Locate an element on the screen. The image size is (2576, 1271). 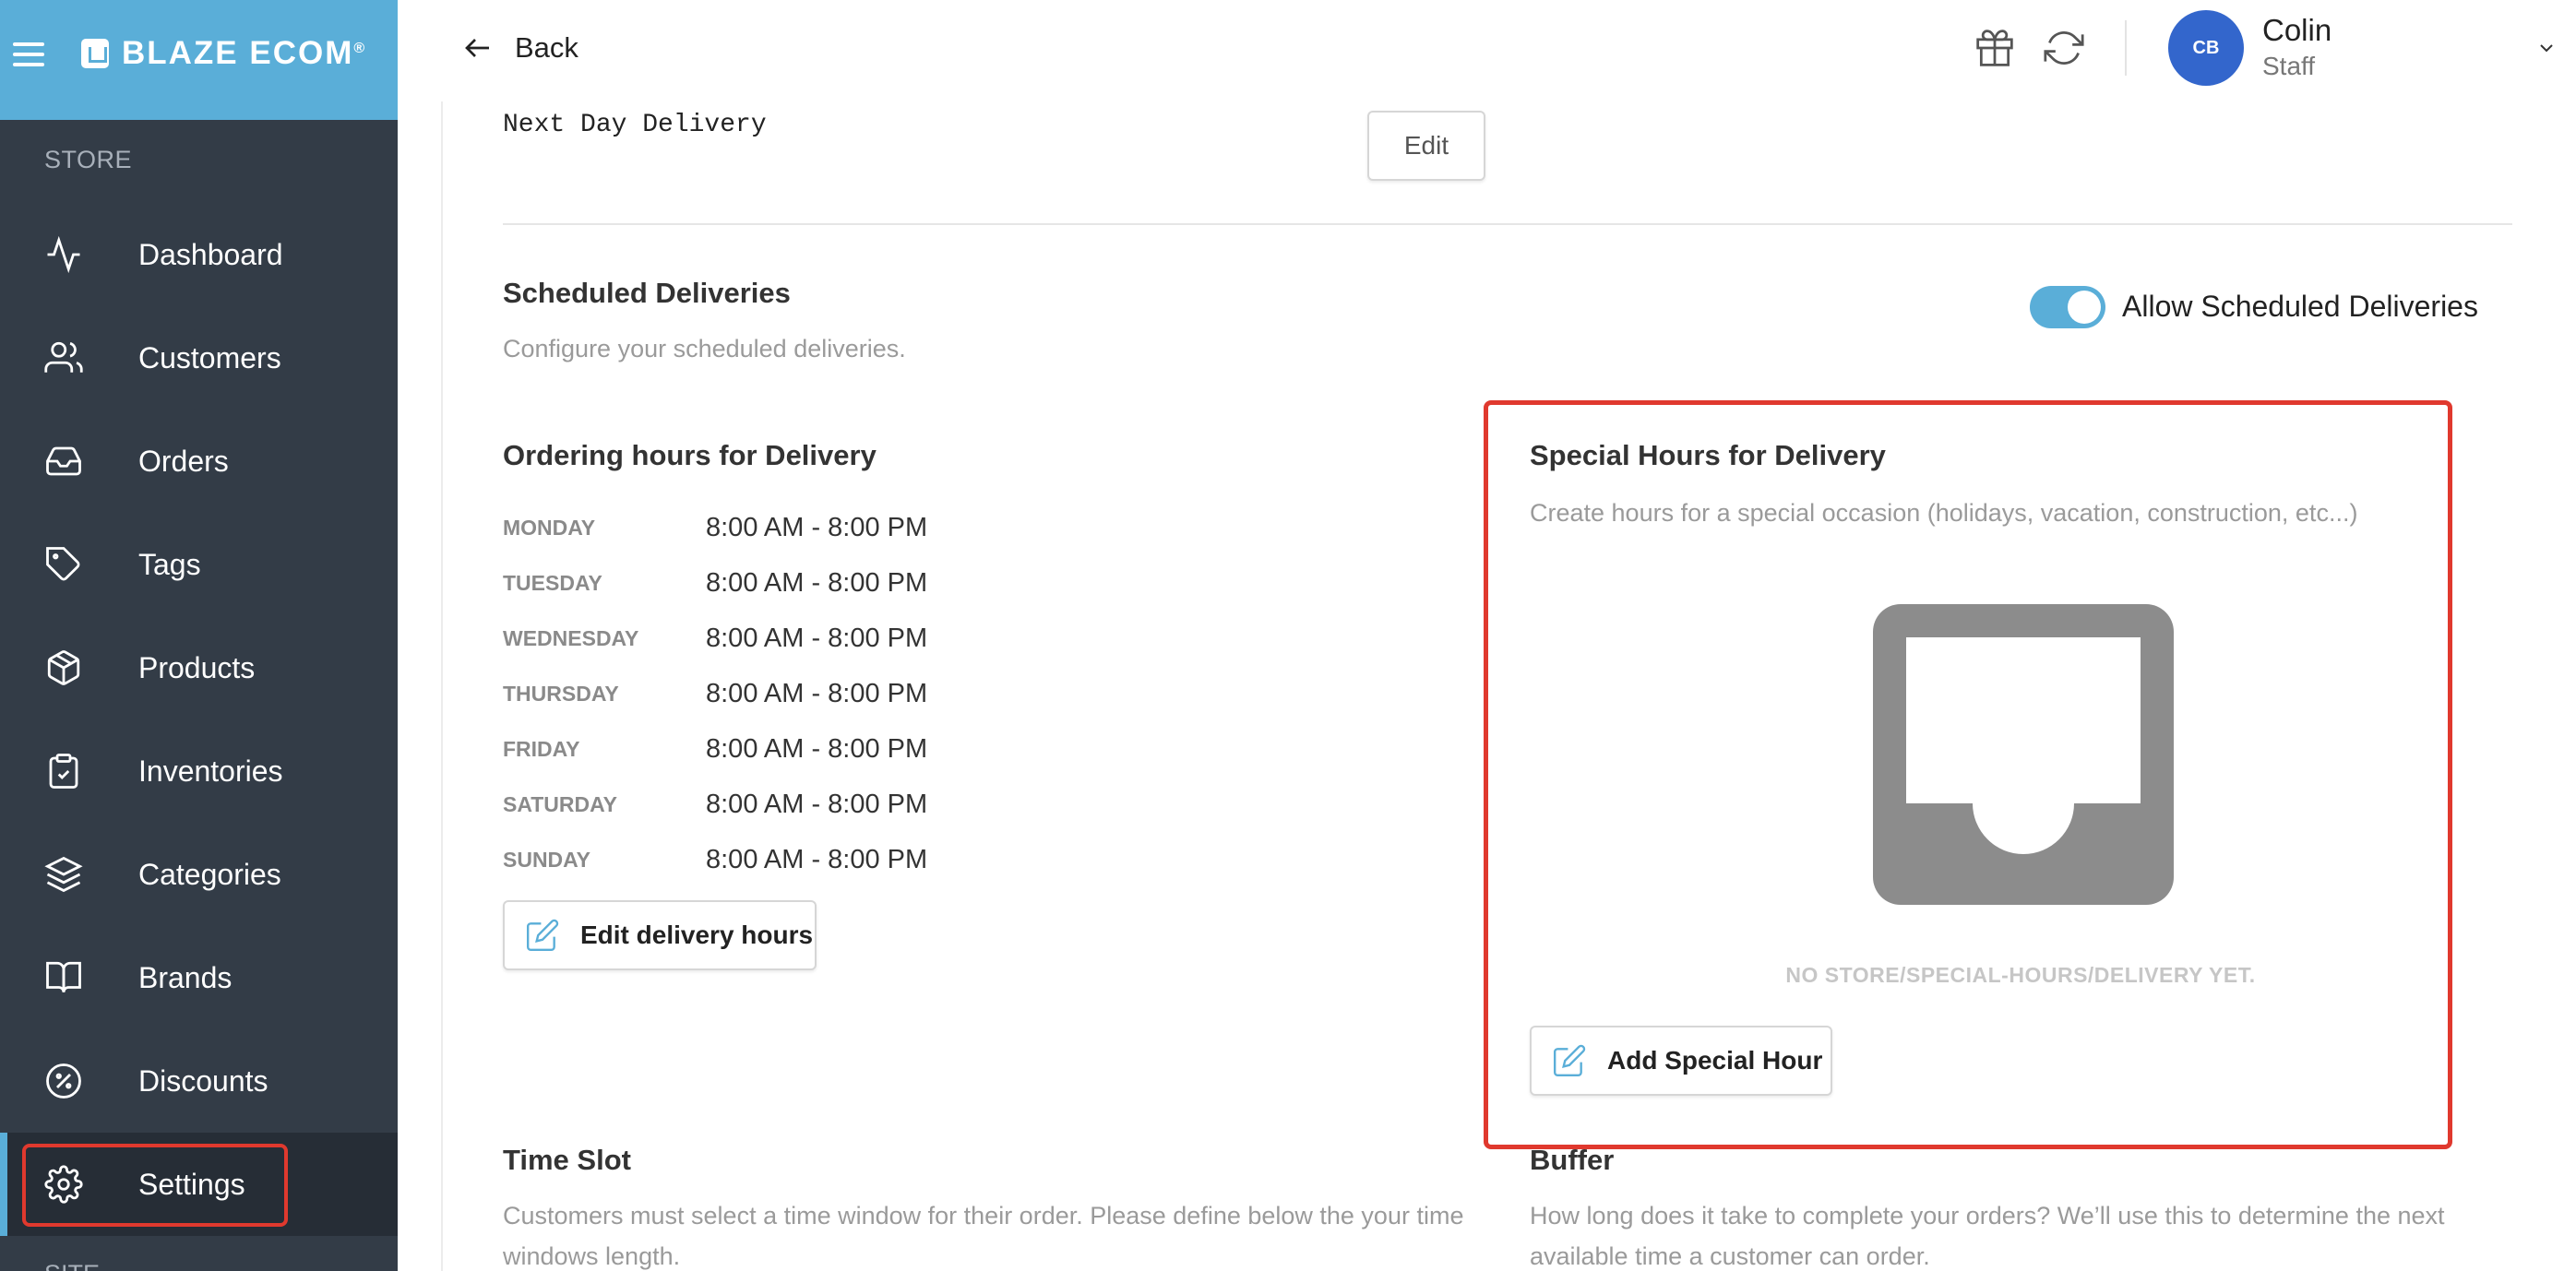
sidebar-item-orders: Orders is located at coordinates (199, 461).